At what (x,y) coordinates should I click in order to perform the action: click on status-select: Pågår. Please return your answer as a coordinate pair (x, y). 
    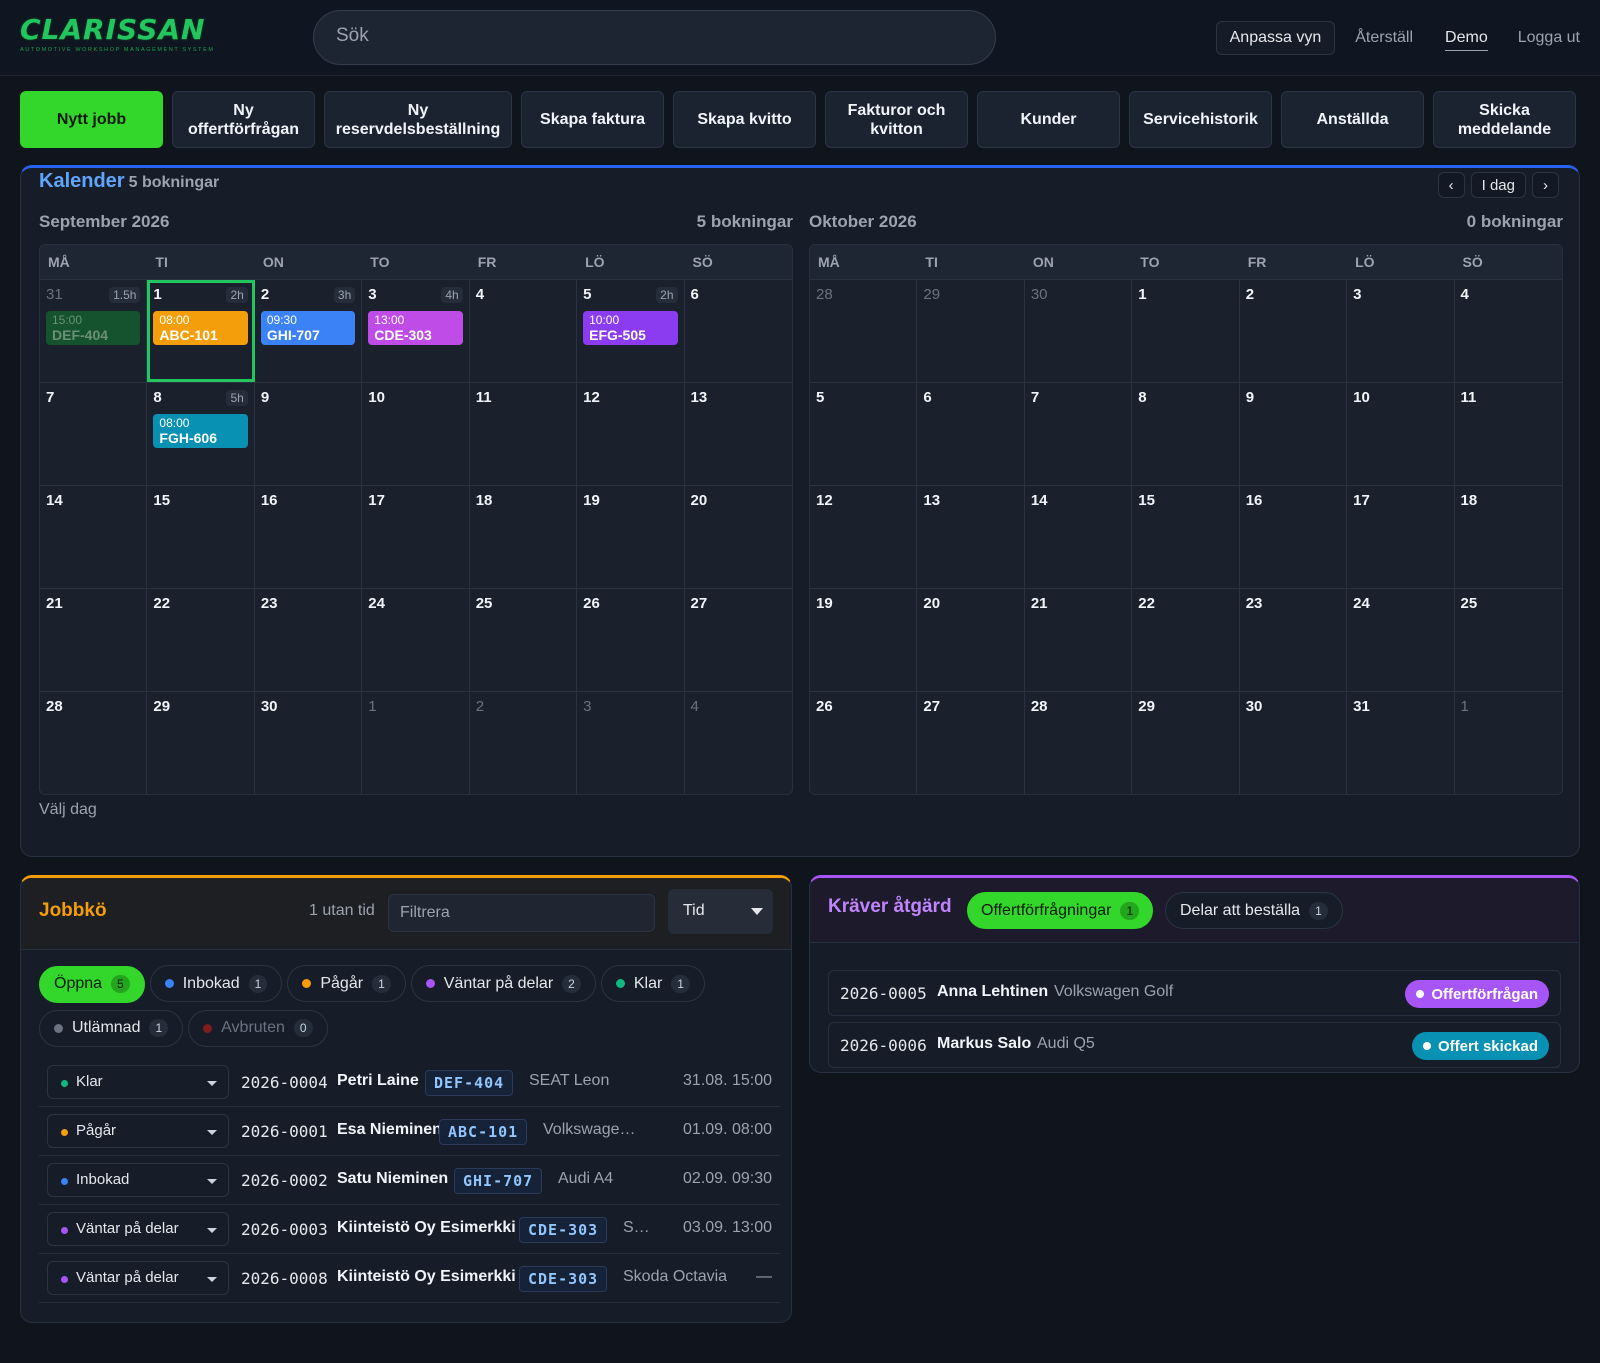
    Looking at the image, I should click on (138, 1131).